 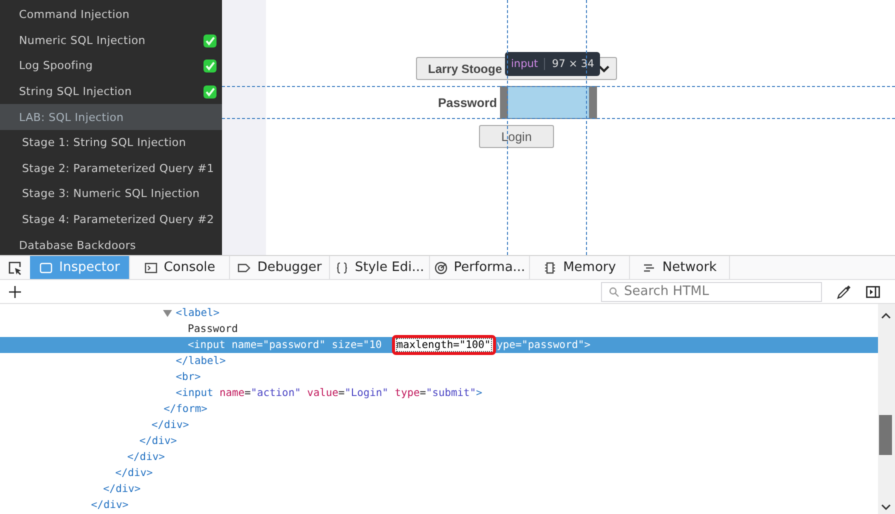 What do you see at coordinates (186, 409) in the screenshot?
I see `markup-code: </form>` at bounding box center [186, 409].